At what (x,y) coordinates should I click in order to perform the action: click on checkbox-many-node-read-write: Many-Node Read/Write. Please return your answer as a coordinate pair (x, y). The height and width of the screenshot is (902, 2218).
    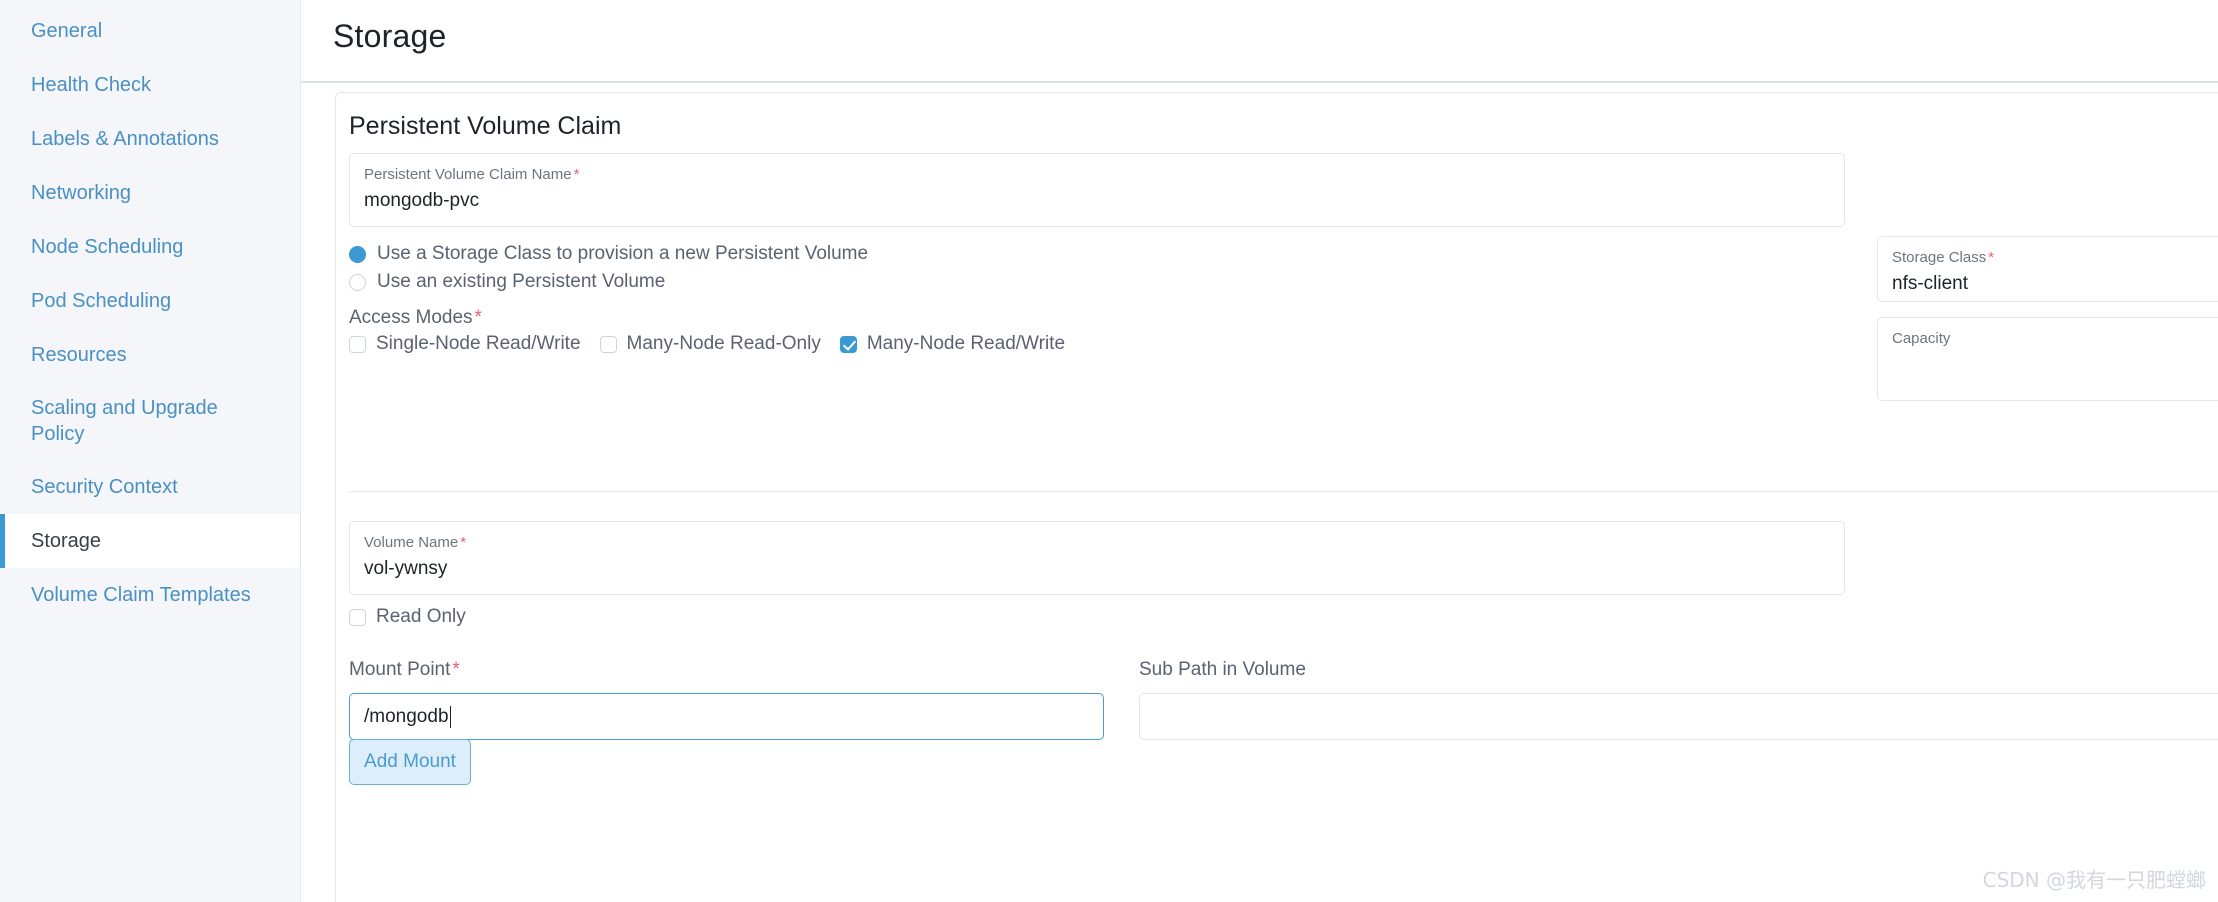
    Looking at the image, I should click on (952, 344).